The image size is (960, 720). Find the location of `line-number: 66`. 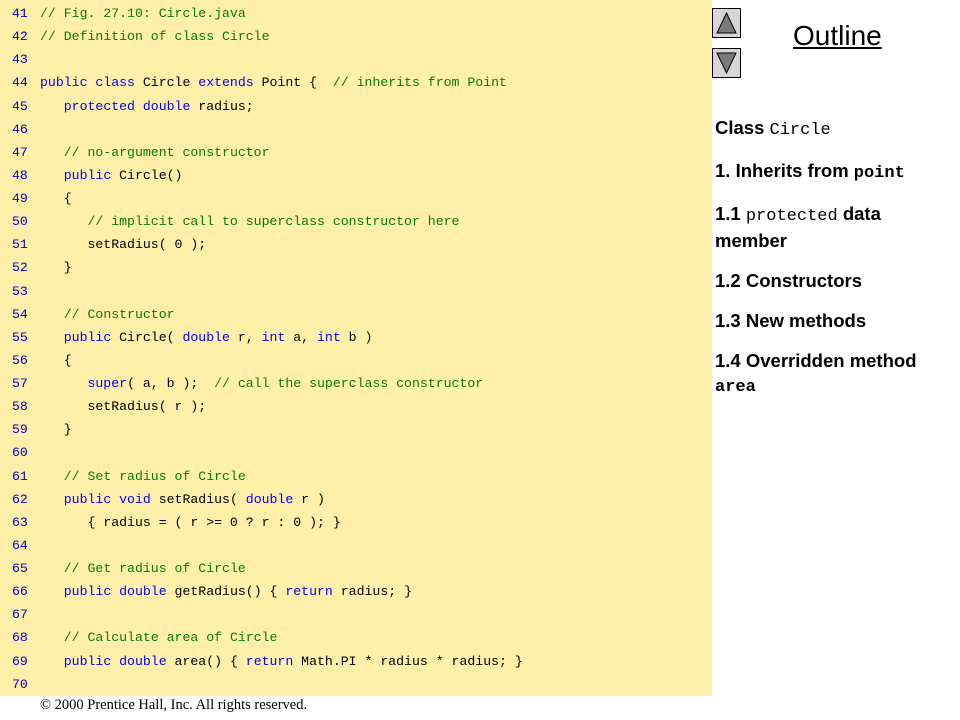

line-number: 66 is located at coordinates (20, 592).